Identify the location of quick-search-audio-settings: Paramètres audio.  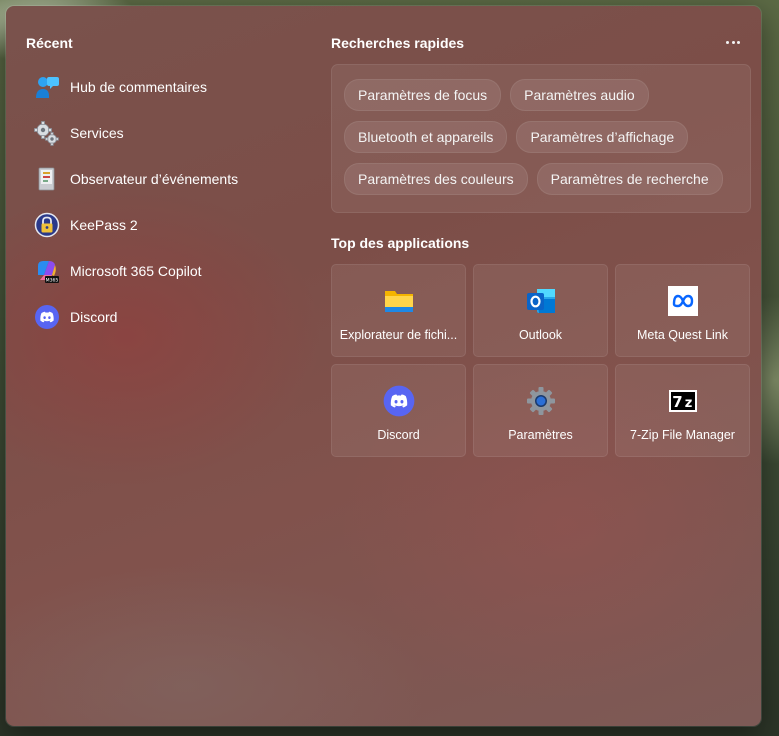
(579, 95).